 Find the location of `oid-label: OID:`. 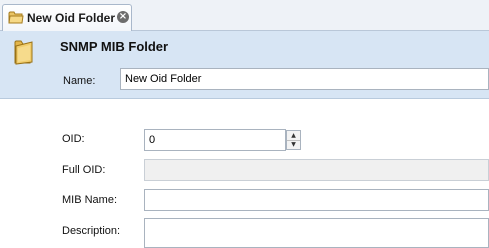

oid-label: OID: is located at coordinates (73, 139).